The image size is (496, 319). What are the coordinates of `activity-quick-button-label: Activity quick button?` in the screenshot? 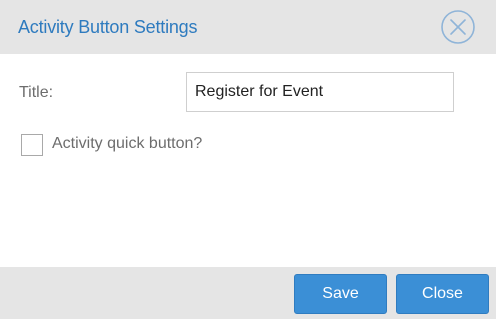 It's located at (127, 143).